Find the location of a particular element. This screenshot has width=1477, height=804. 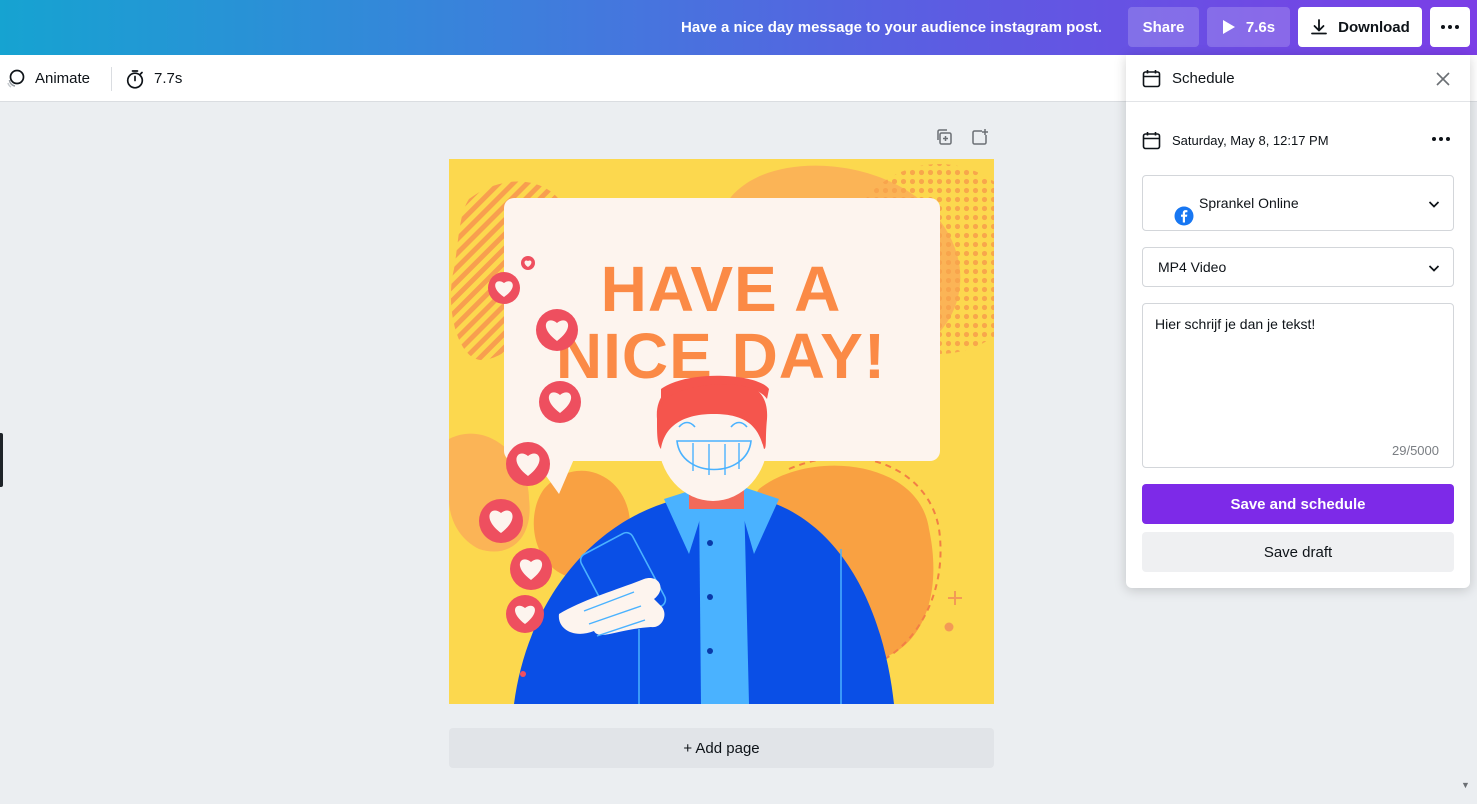

duration-button: 7.7s is located at coordinates (153, 78).